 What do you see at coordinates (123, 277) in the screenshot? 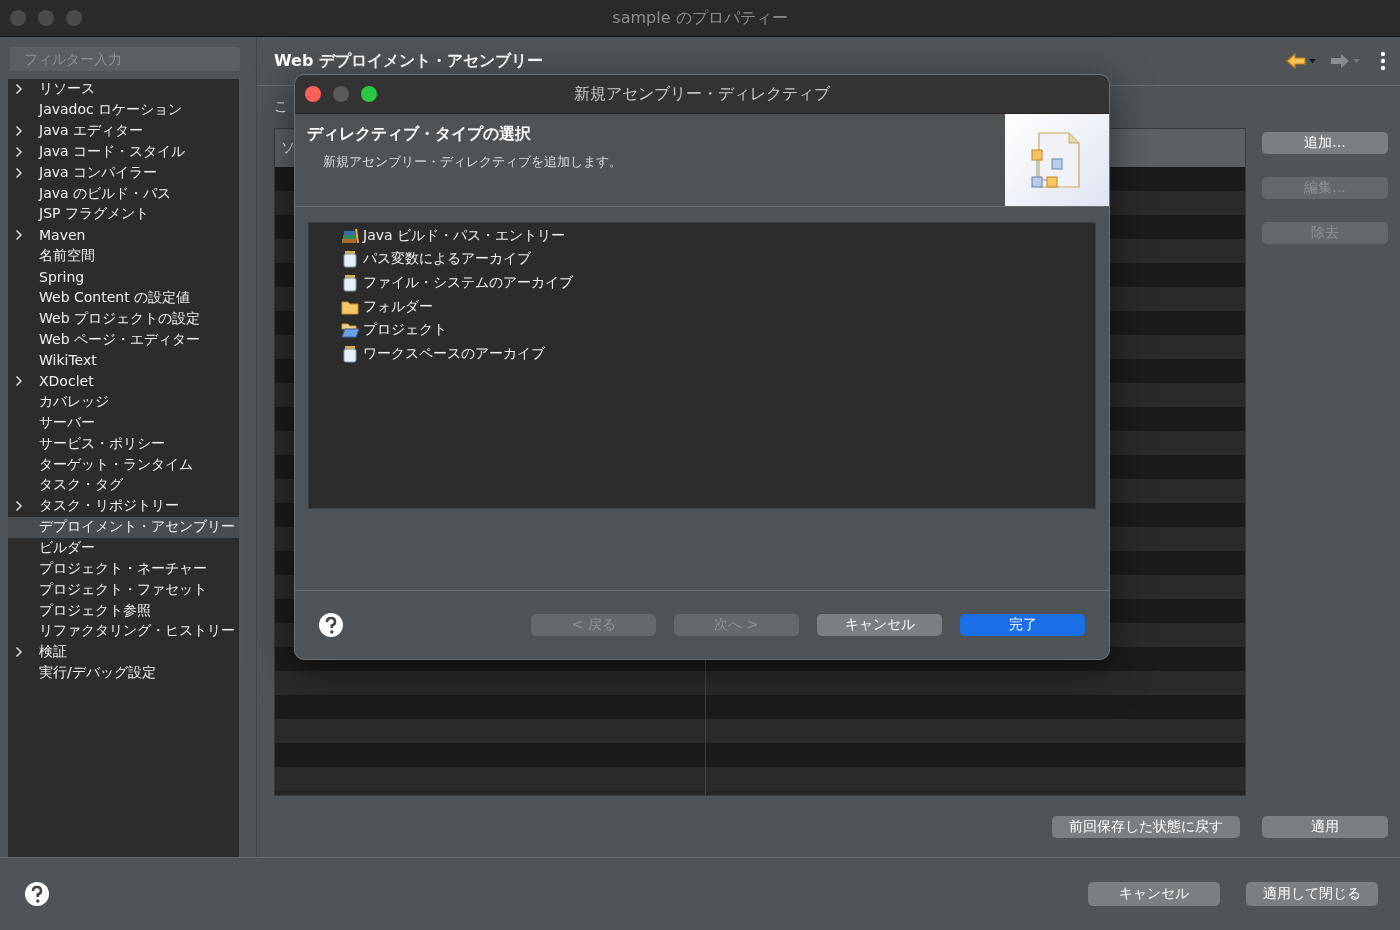
I see `tree-item: Spring` at bounding box center [123, 277].